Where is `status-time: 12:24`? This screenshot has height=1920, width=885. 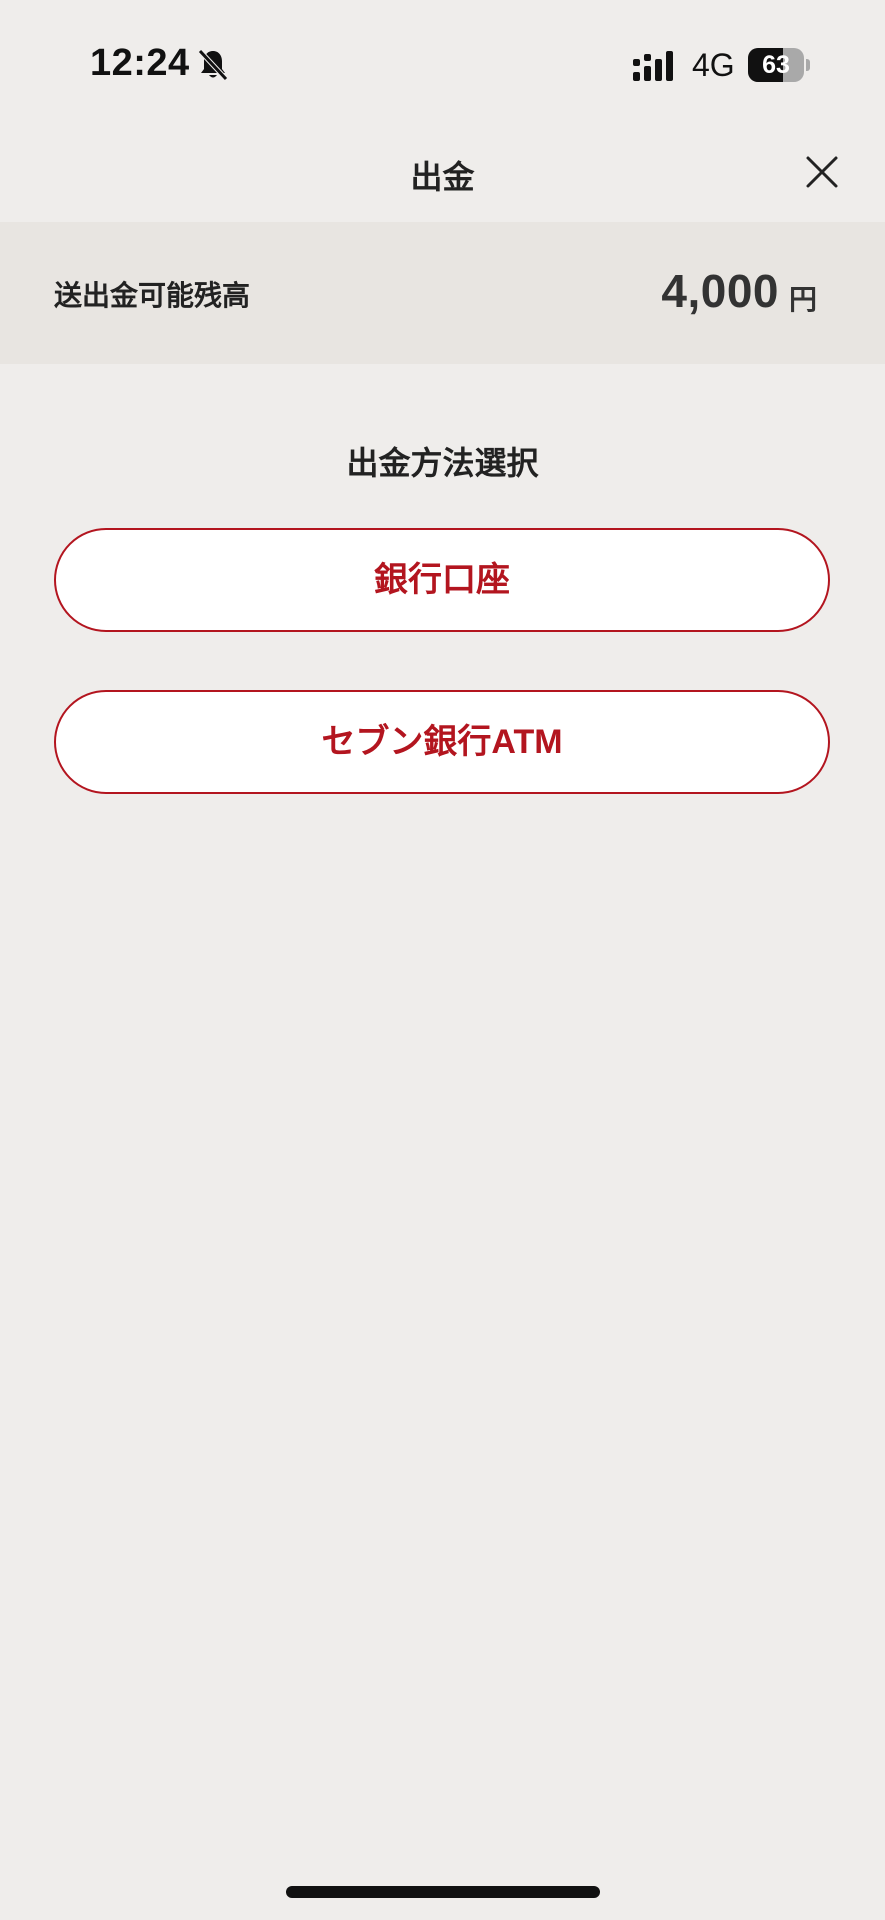 status-time: 12:24 is located at coordinates (140, 63).